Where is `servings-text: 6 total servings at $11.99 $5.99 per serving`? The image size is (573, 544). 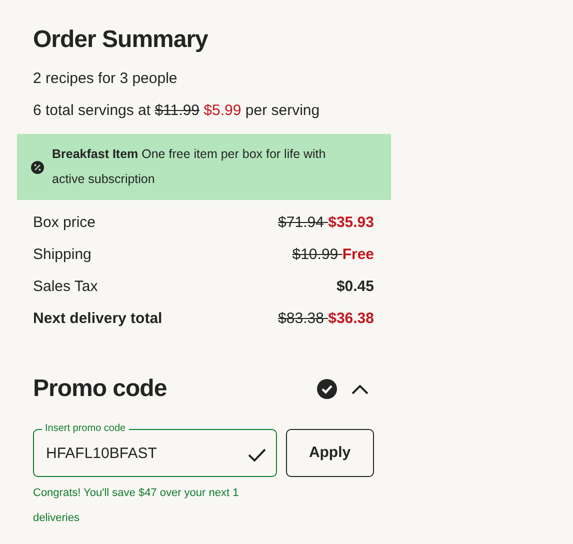
servings-text: 6 total servings at $11.99 $5.99 per serving is located at coordinates (177, 111).